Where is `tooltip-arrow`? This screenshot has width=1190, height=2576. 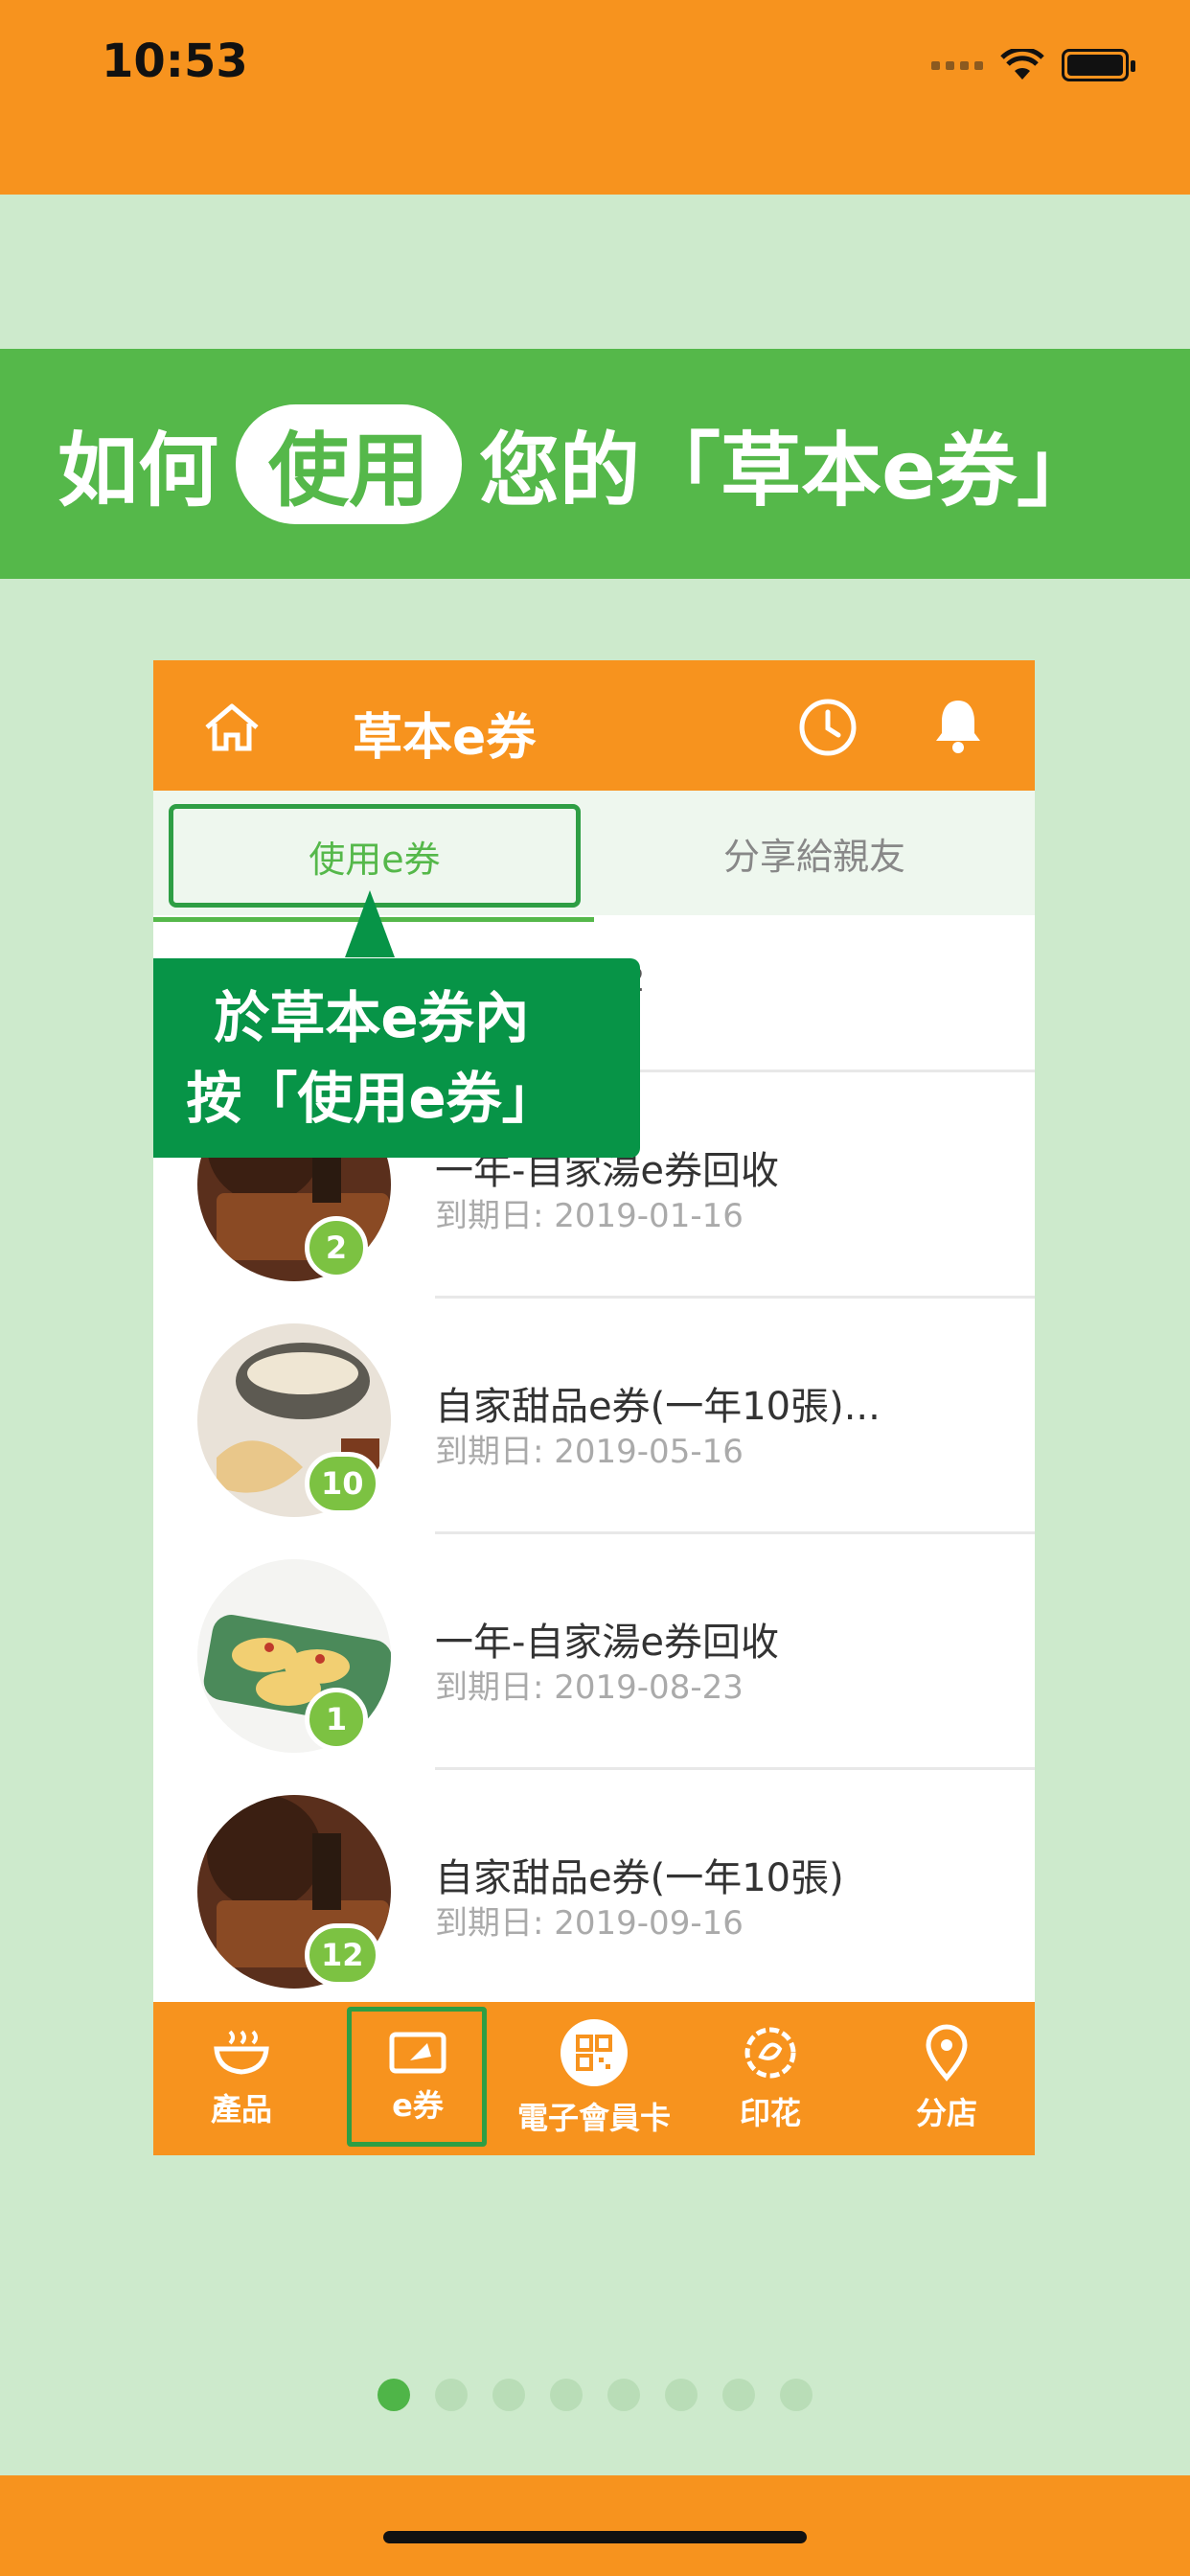 tooltip-arrow is located at coordinates (370, 923).